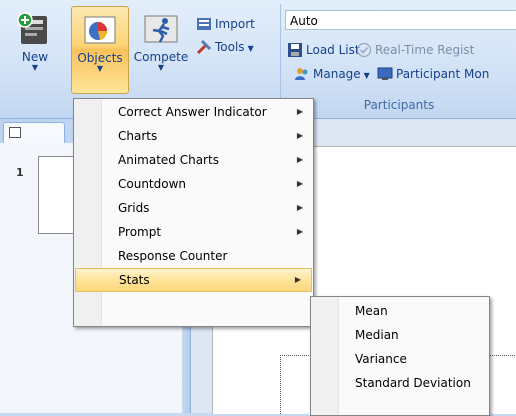  Describe the element at coordinates (193, 136) in the screenshot. I see `menu-item-charts: Charts ▶` at that location.